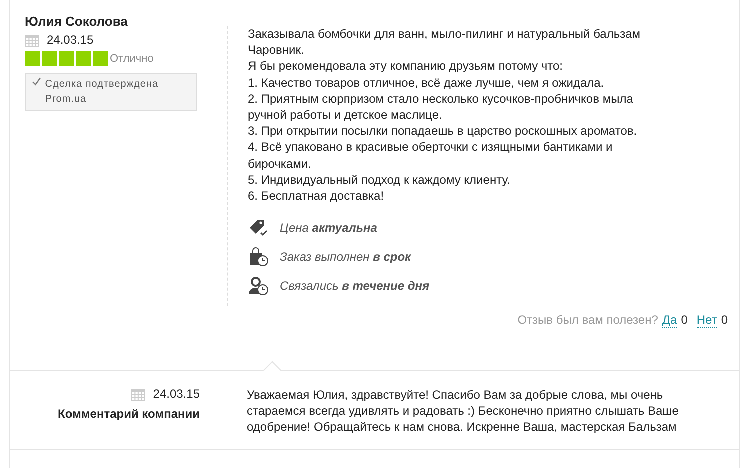 The height and width of the screenshot is (468, 744). I want to click on feature-label: Связались в течение дня, so click(355, 286).